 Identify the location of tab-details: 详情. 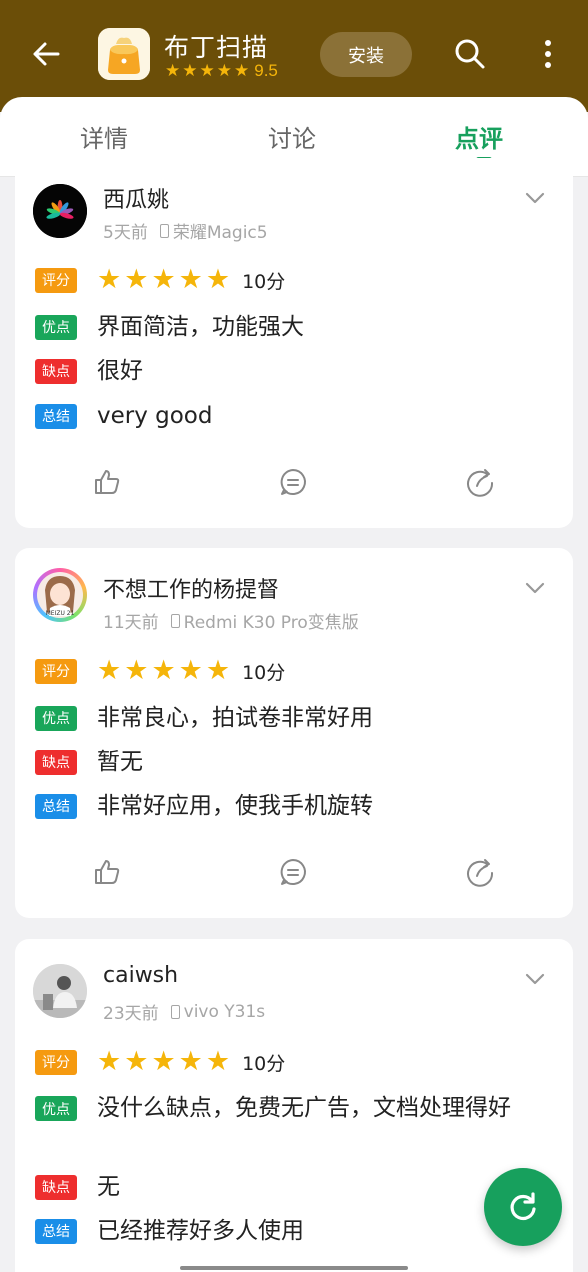
(104, 136).